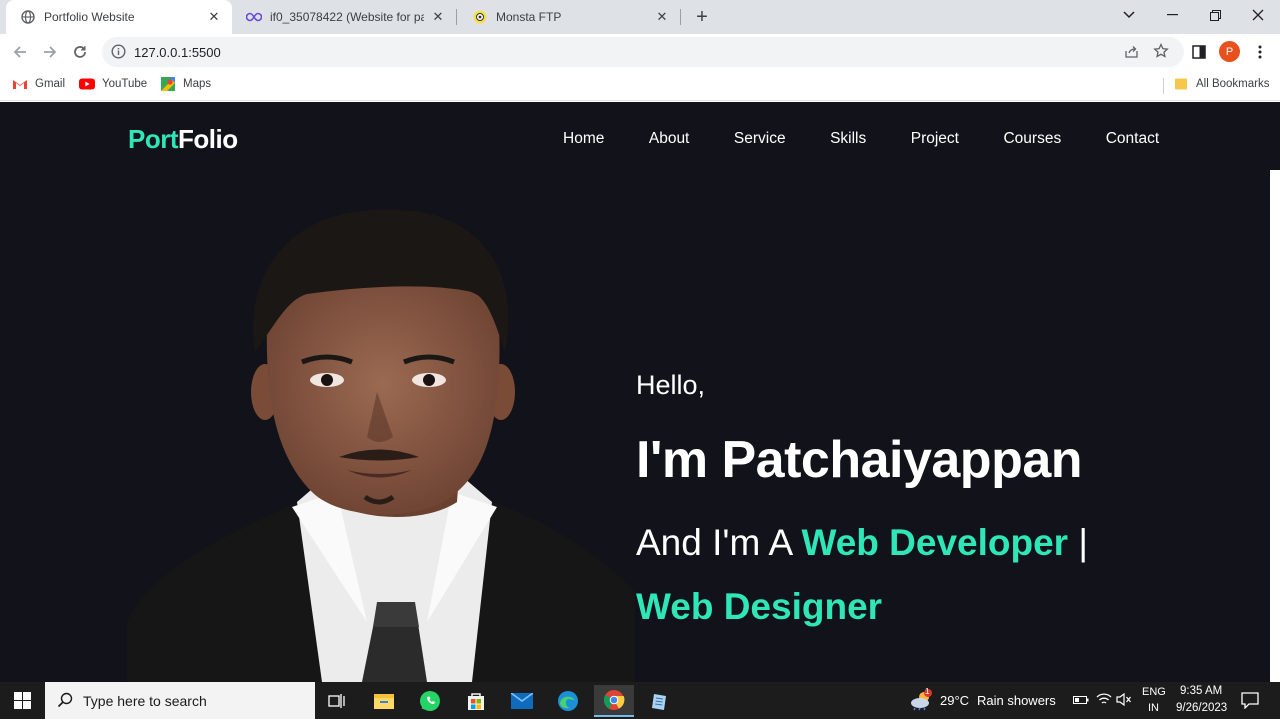 This screenshot has width=1280, height=719. I want to click on weather-temp: 29°C, so click(954, 700).